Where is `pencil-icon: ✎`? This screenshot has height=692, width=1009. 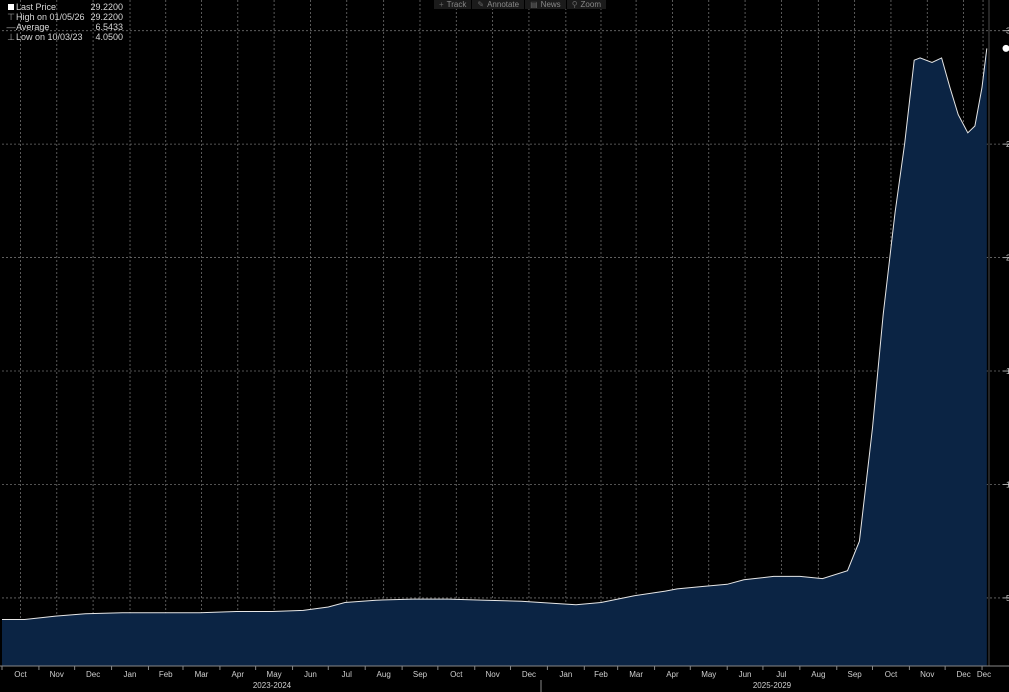 pencil-icon: ✎ is located at coordinates (481, 4).